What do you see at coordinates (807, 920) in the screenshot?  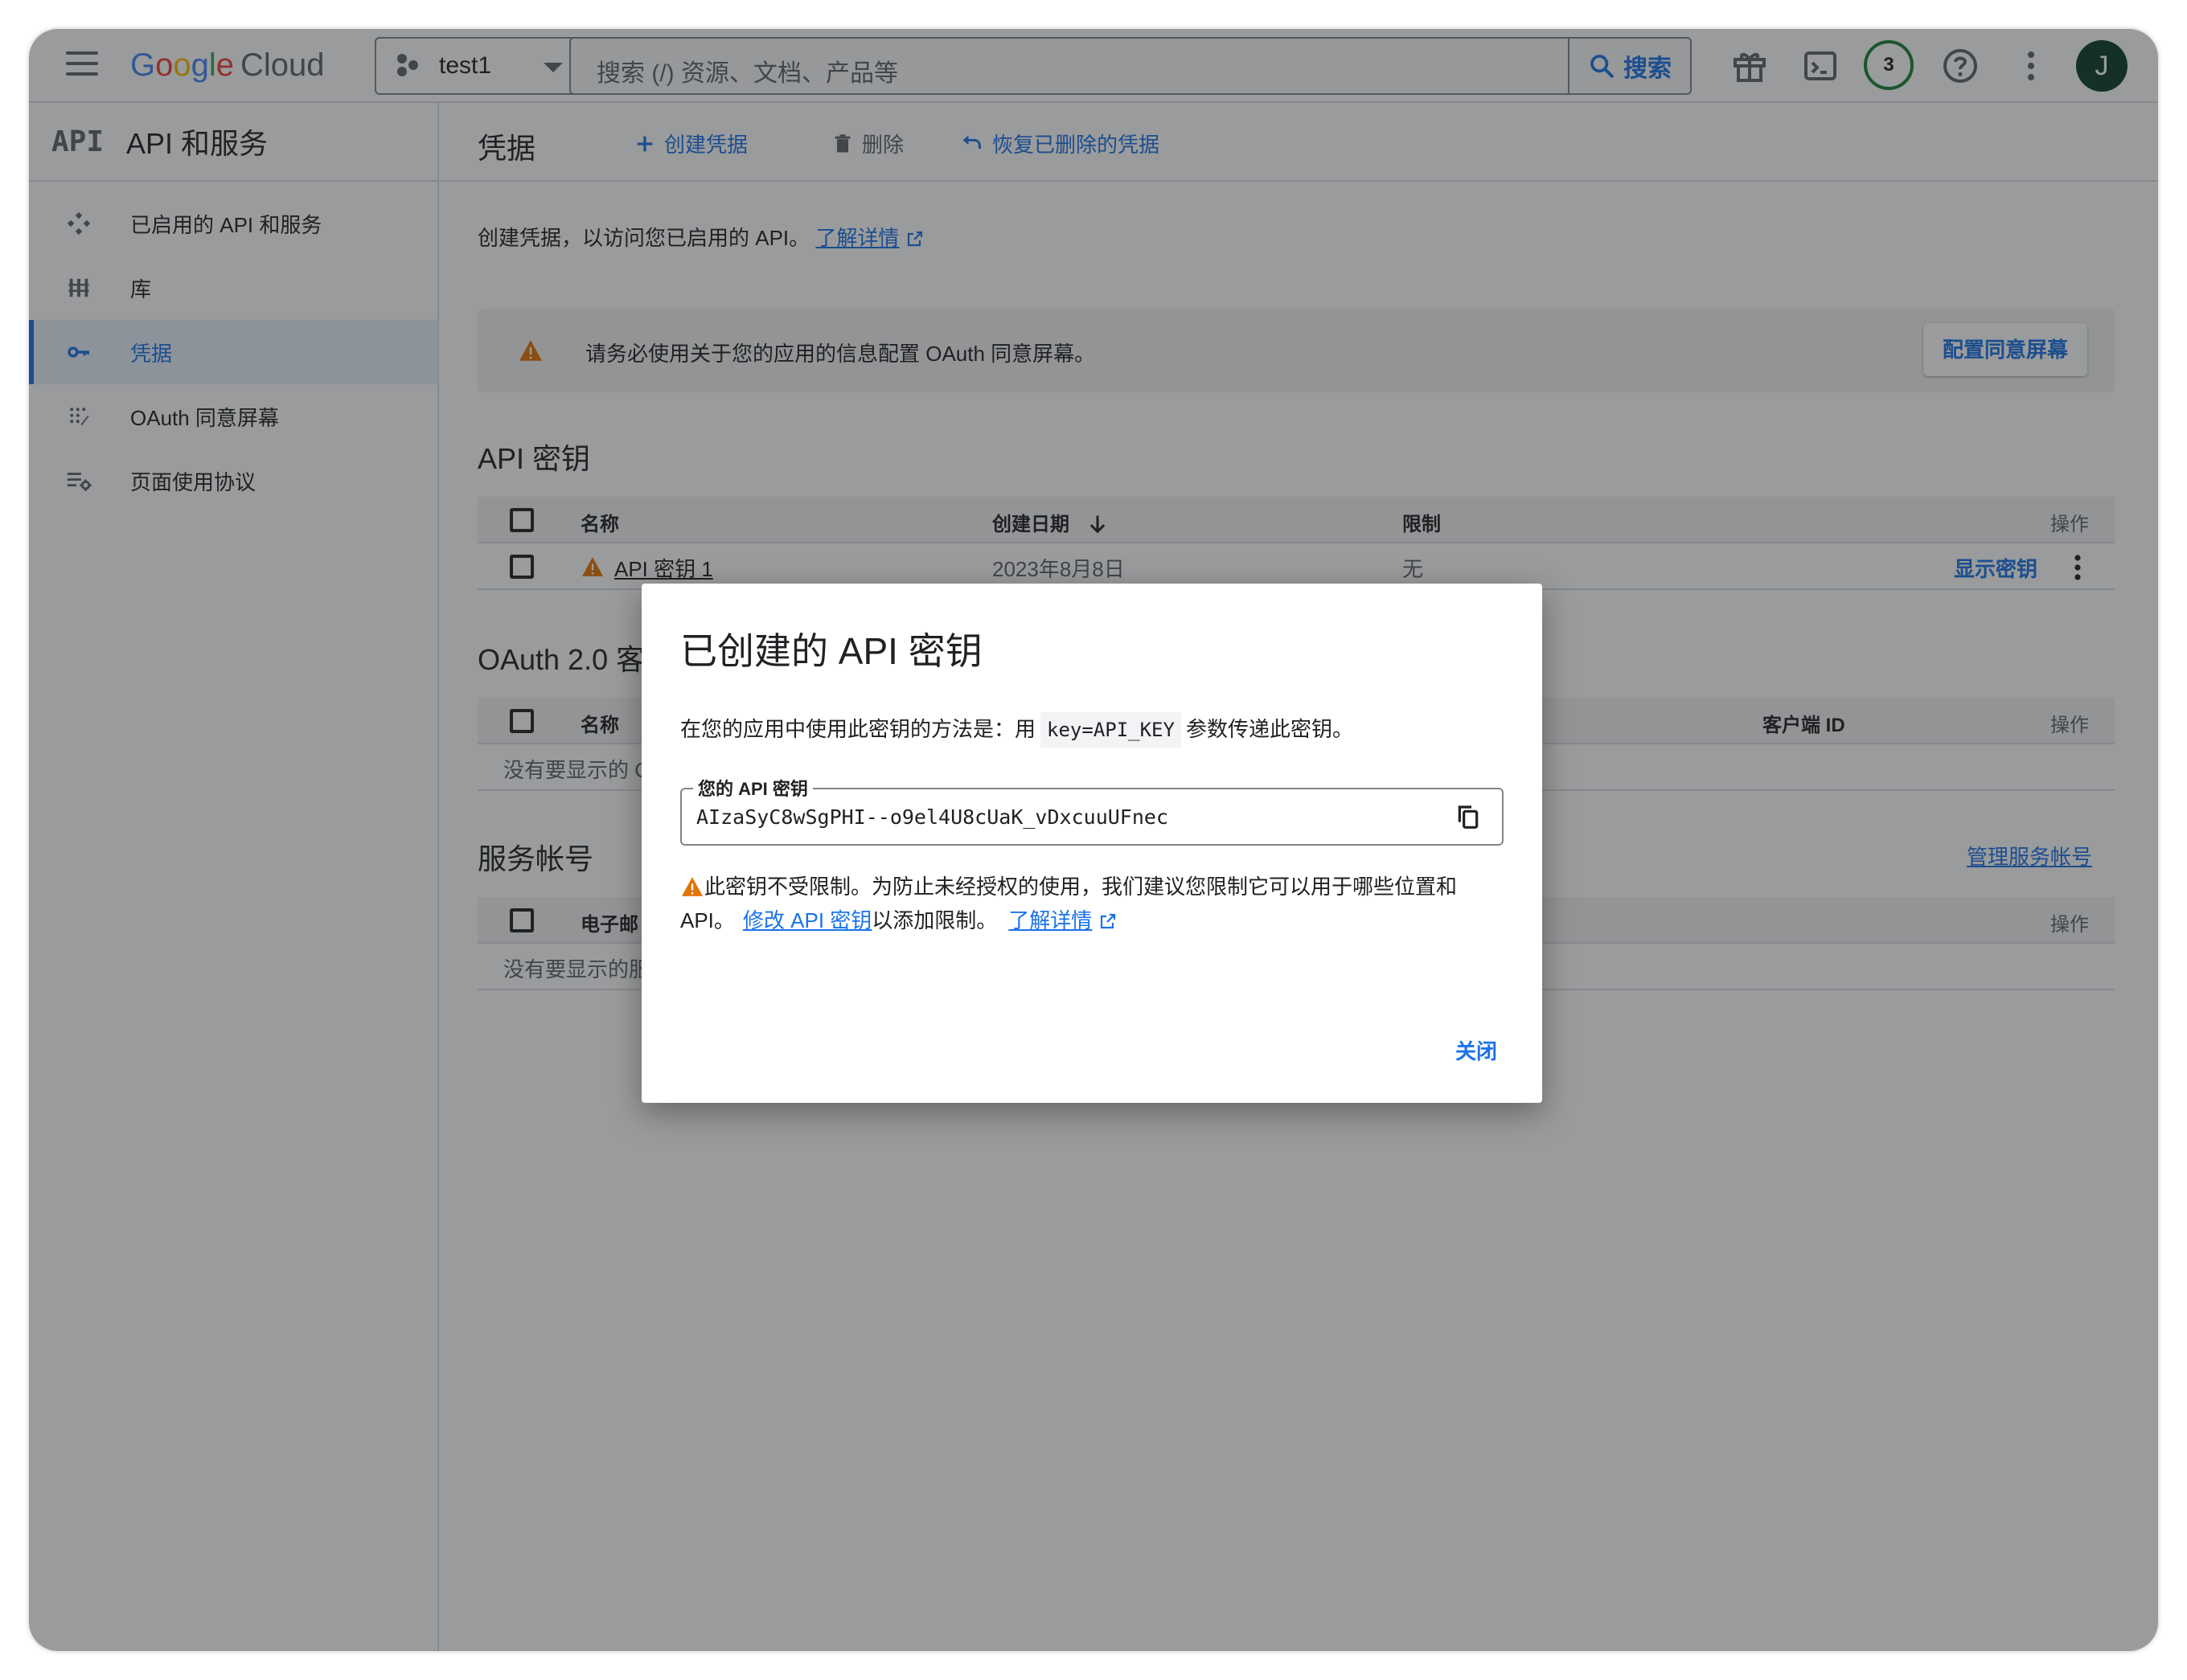 I see `edit-api-key-link: 修改 API 密钥` at bounding box center [807, 920].